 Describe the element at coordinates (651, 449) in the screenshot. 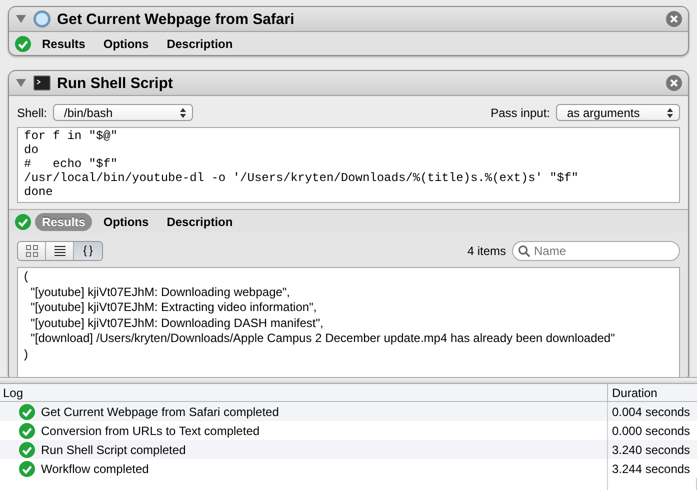

I see `log-duration: 3.240 seconds` at that location.